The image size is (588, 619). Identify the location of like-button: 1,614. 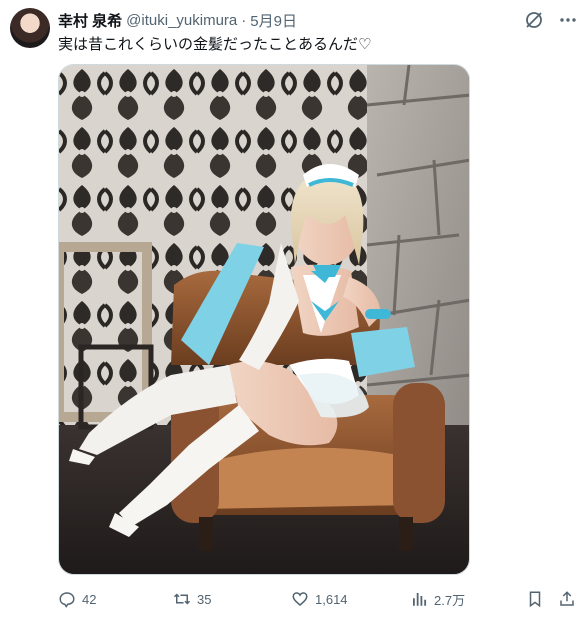
(319, 599).